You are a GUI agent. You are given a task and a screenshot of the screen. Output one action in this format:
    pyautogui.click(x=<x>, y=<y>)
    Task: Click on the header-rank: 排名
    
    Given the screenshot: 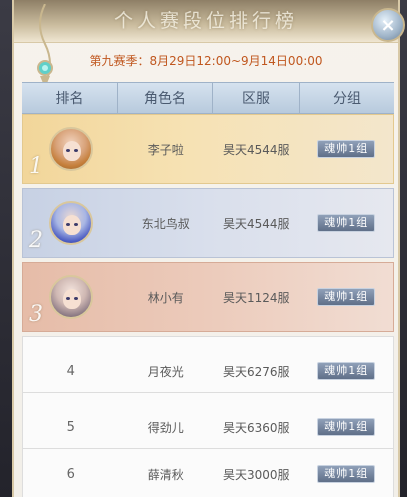 What is the action you would take?
    pyautogui.click(x=70, y=98)
    